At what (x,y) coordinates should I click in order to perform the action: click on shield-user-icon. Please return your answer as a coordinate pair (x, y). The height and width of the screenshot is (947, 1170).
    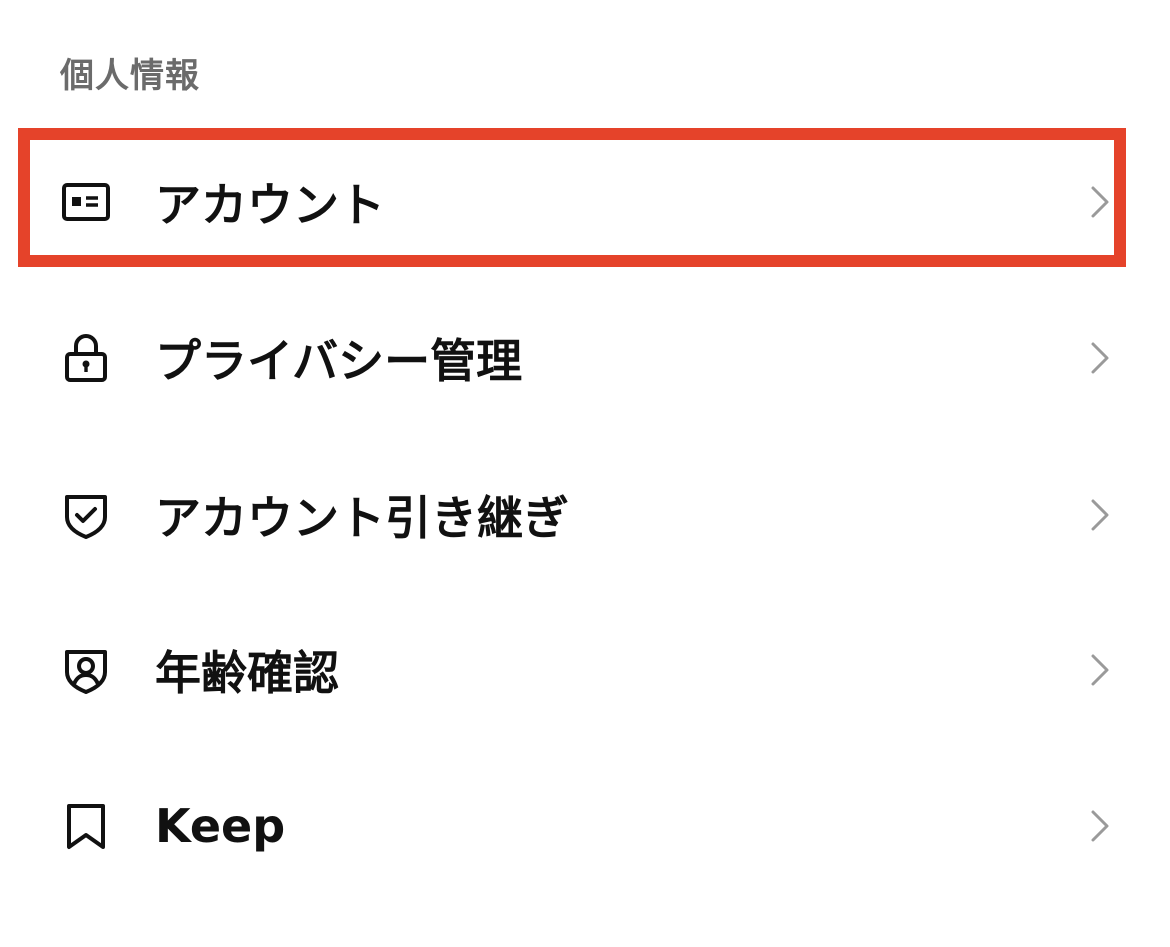
    Looking at the image, I should click on (86, 670).